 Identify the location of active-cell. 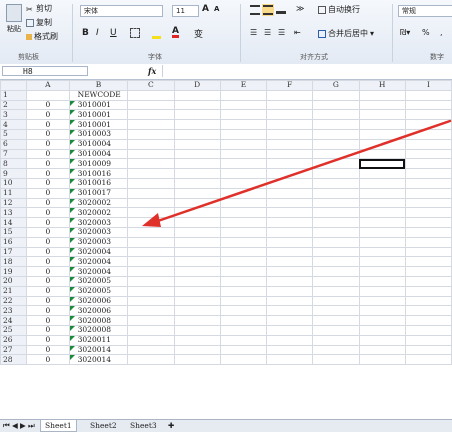
(382, 164).